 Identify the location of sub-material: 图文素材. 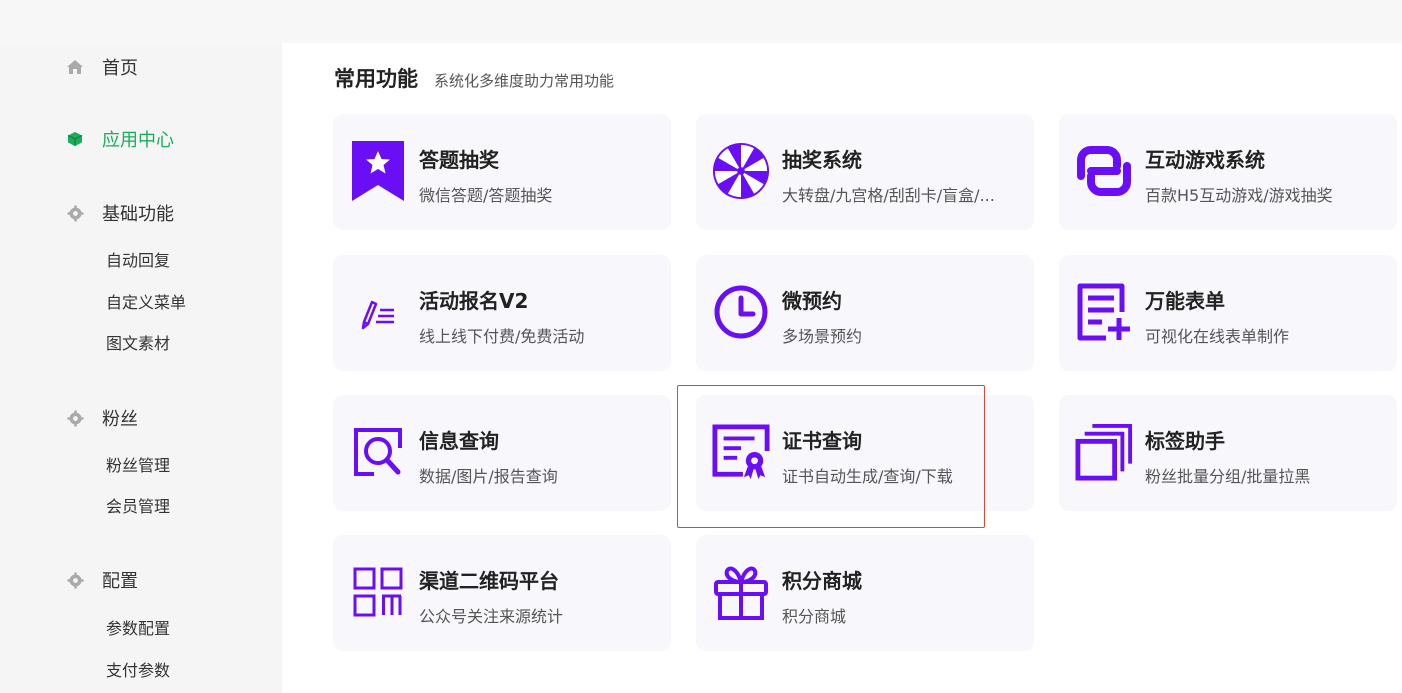
(138, 342).